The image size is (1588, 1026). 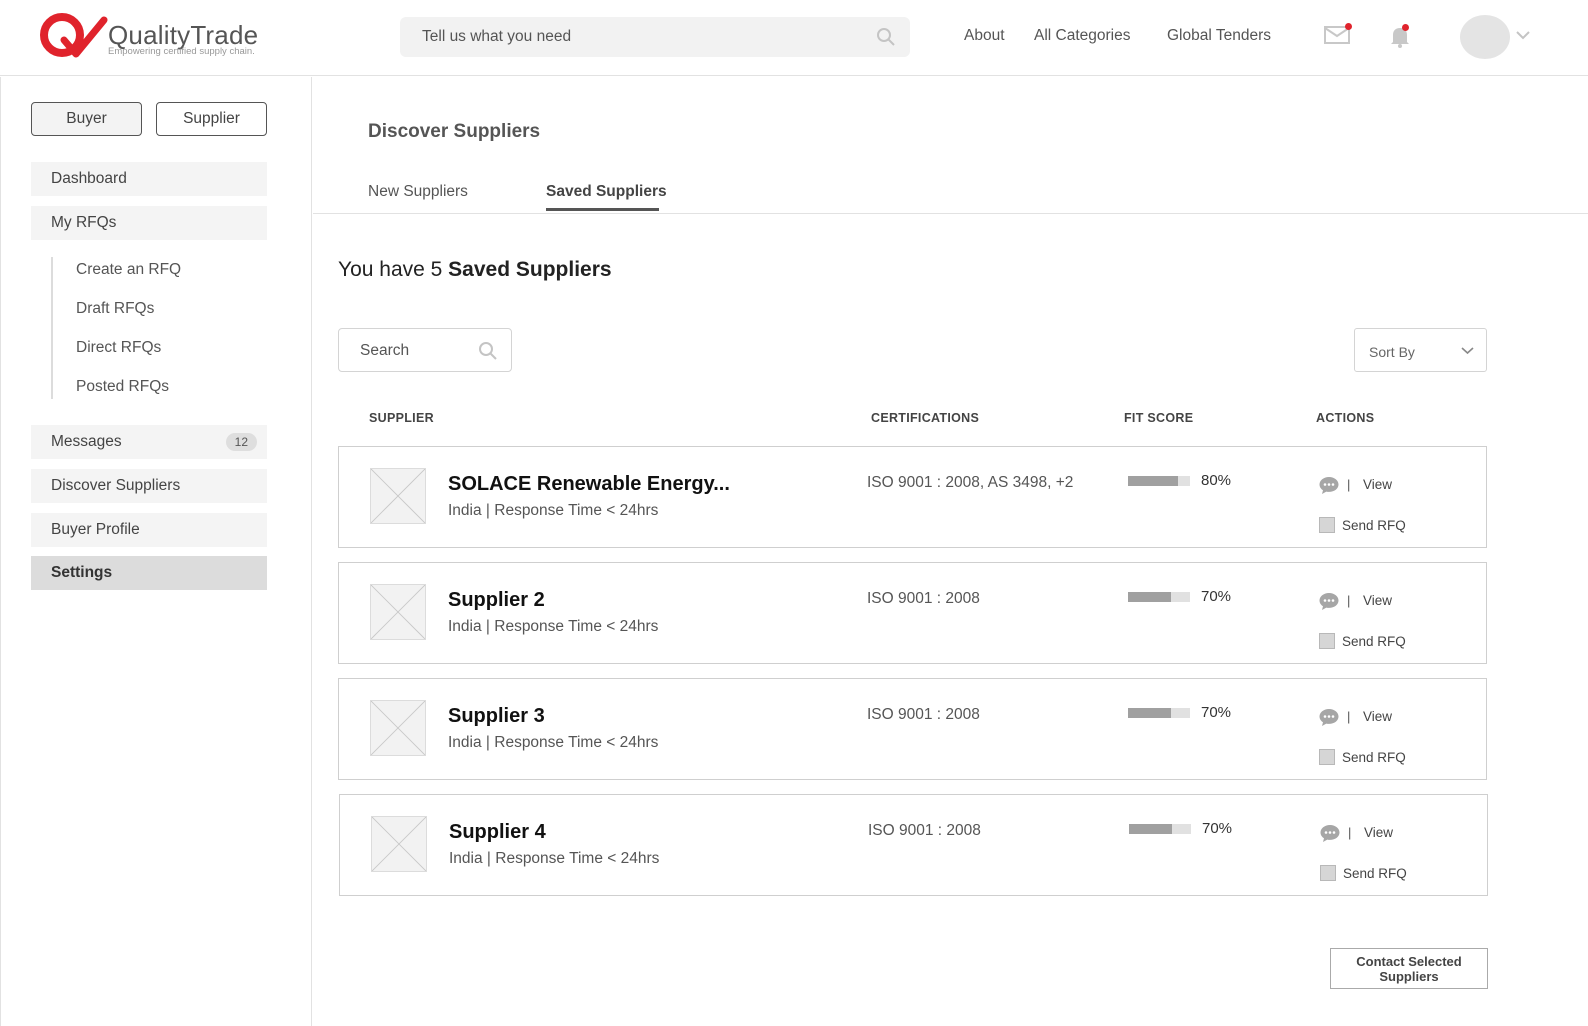 What do you see at coordinates (122, 387) in the screenshot?
I see `sidebar-subitem-posted-rfqs: Posted RFQs` at bounding box center [122, 387].